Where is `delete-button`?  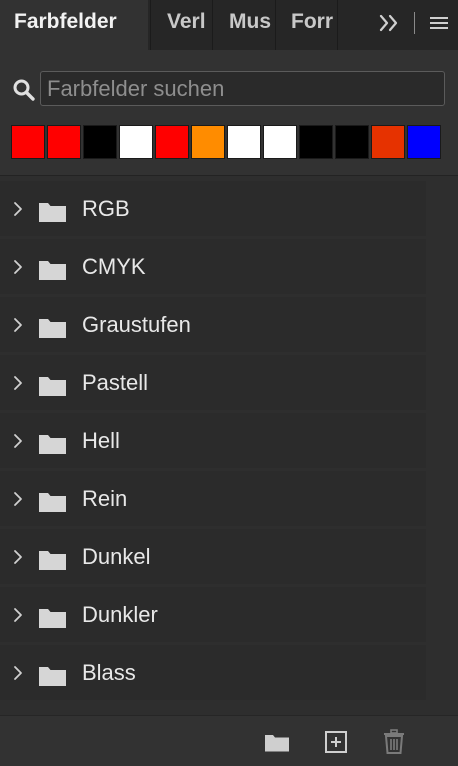 delete-button is located at coordinates (394, 742).